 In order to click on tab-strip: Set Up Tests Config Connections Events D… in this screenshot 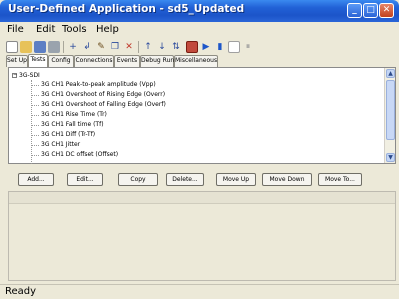, I will do `click(201, 60)`.